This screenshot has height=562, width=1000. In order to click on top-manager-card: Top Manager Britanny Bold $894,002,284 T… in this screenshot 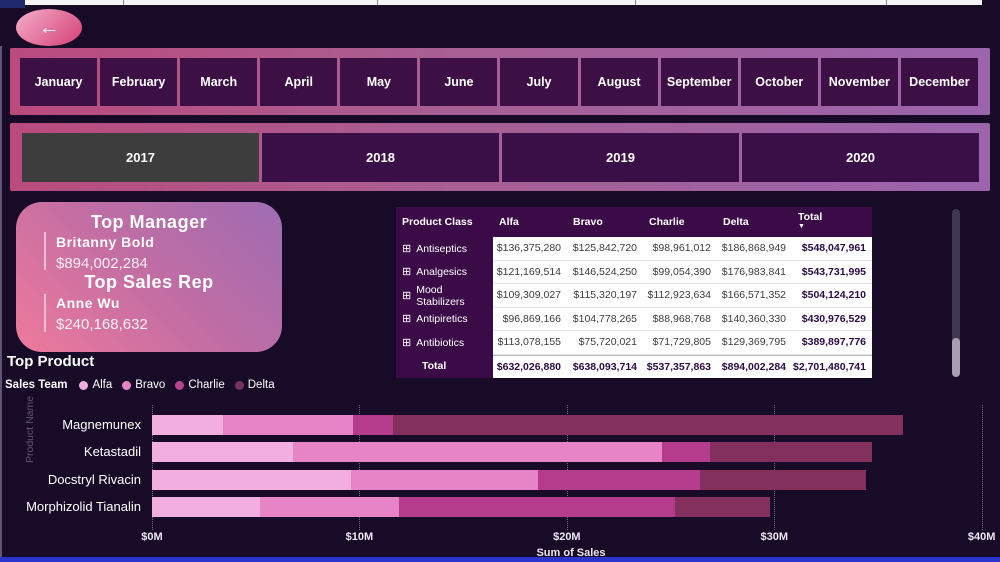, I will do `click(149, 277)`.